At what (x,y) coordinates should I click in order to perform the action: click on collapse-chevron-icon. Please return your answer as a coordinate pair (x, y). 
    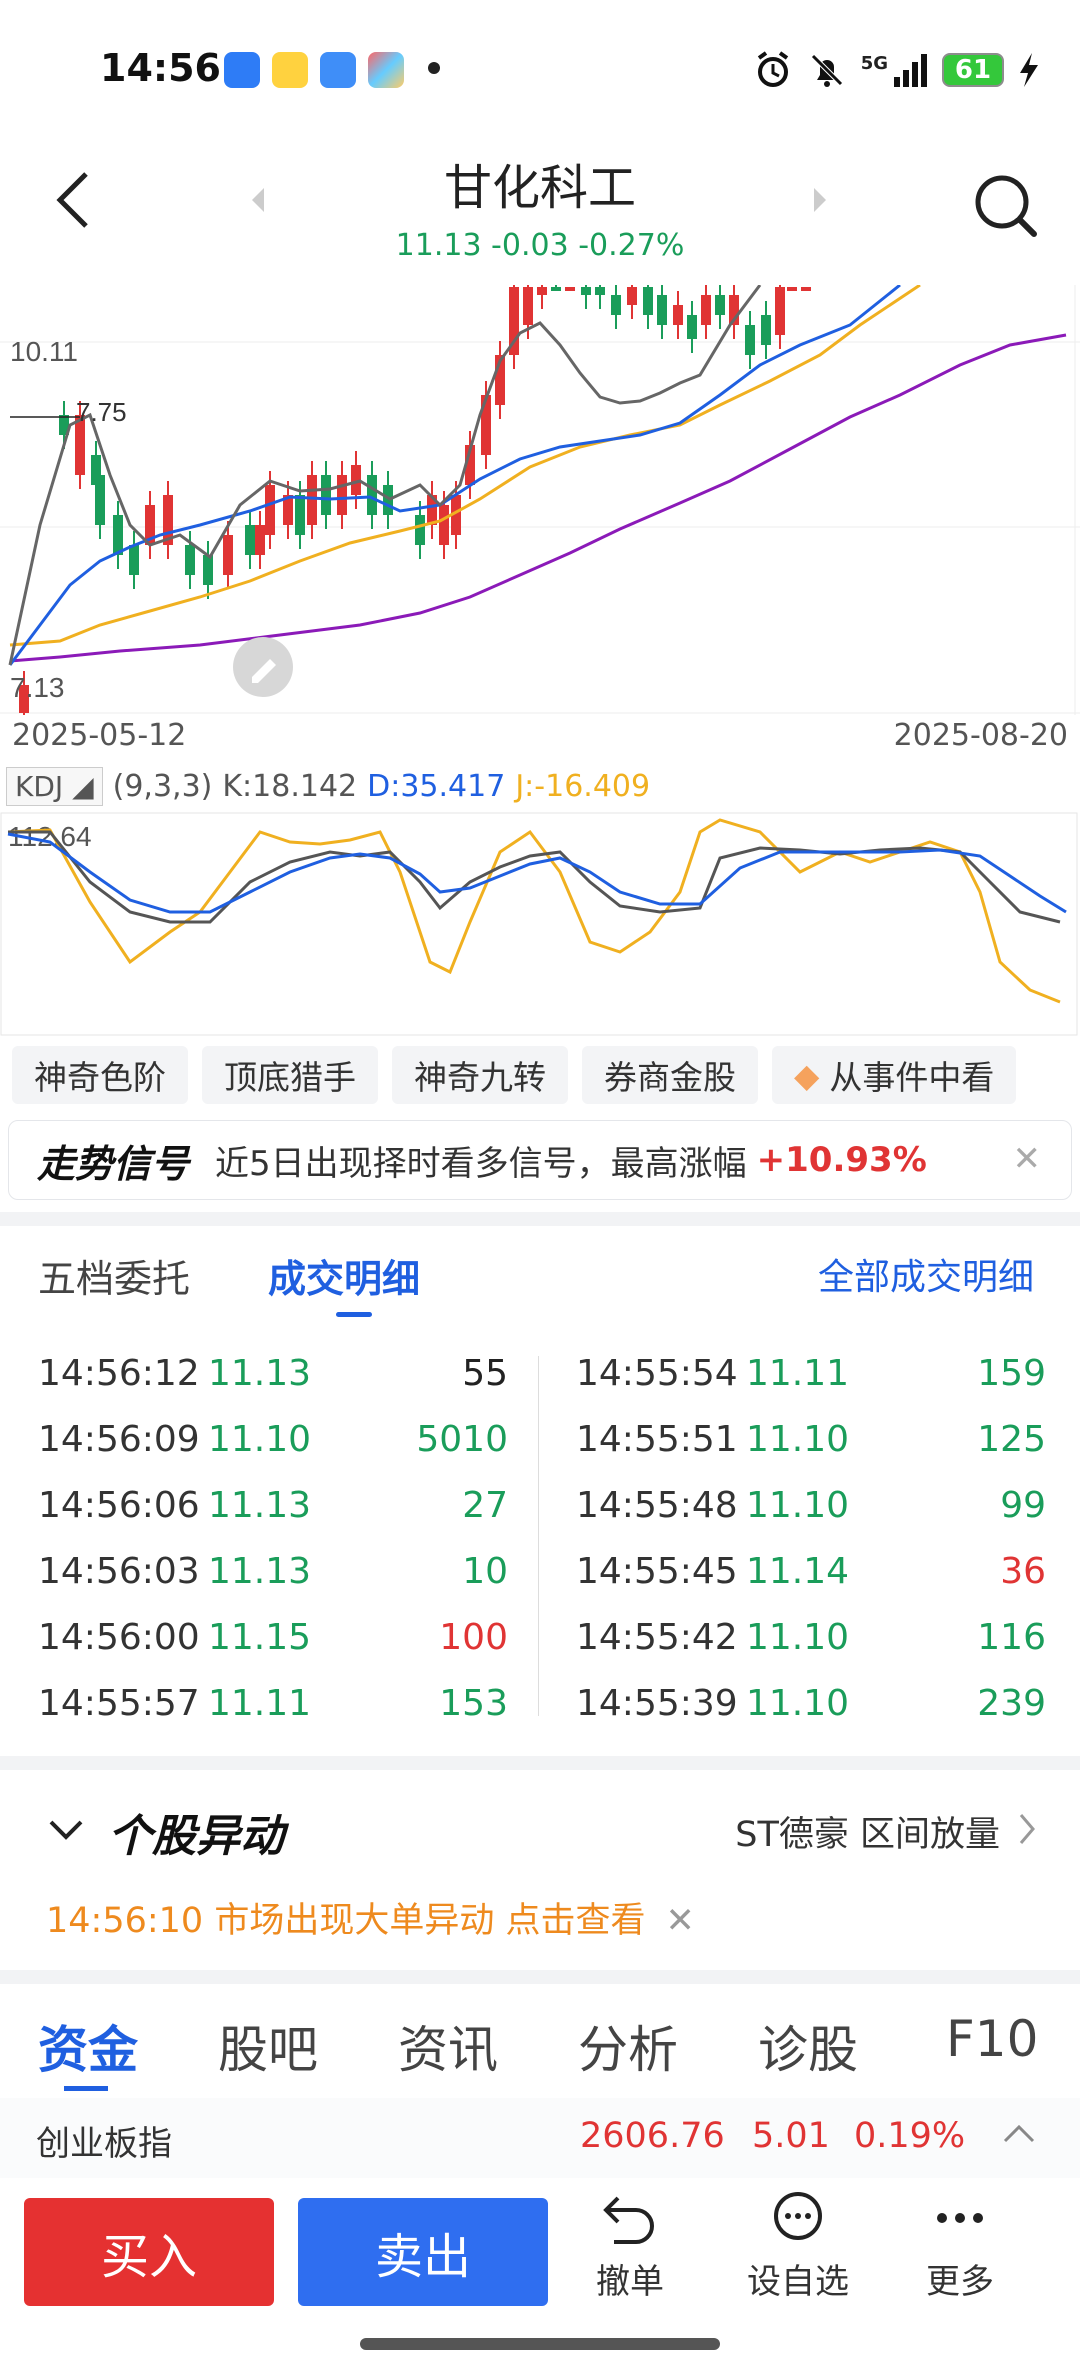
    Looking at the image, I should click on (66, 1830).